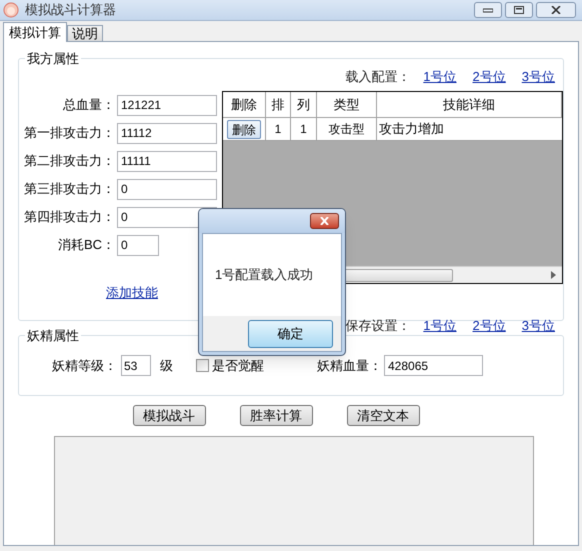  Describe the element at coordinates (132, 292) in the screenshot. I see `link: 添加技能` at that location.